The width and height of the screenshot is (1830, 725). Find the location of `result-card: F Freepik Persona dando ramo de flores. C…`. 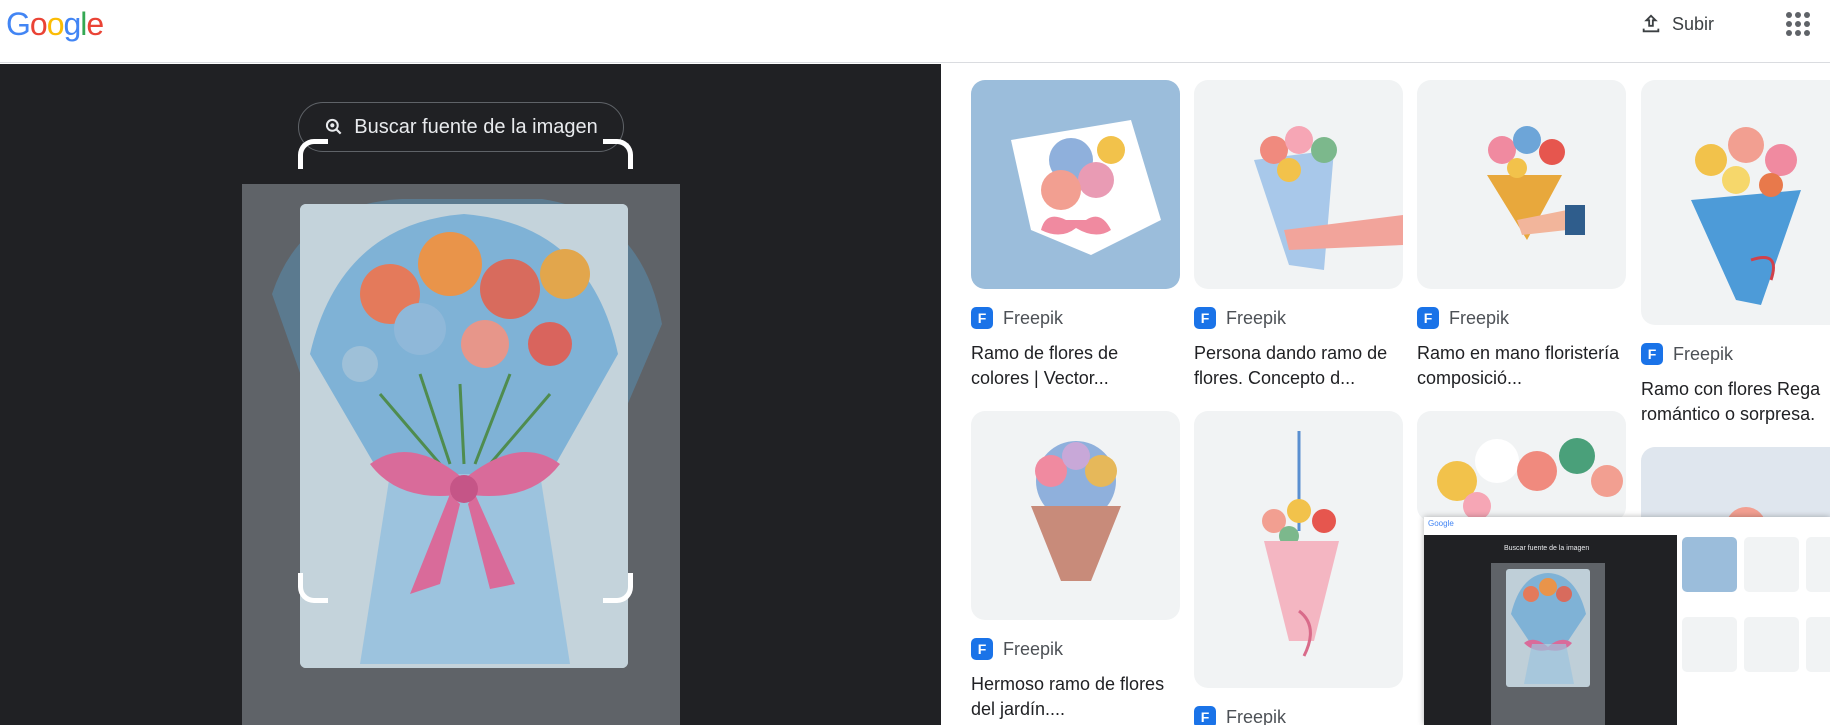

result-card: F Freepik Persona dando ramo de flores. C… is located at coordinates (1298, 235).